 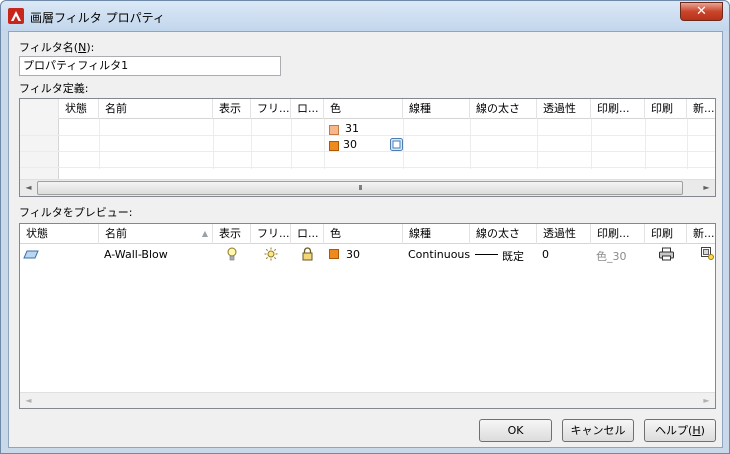 What do you see at coordinates (350, 144) in the screenshot?
I see `def-color-value: 30` at bounding box center [350, 144].